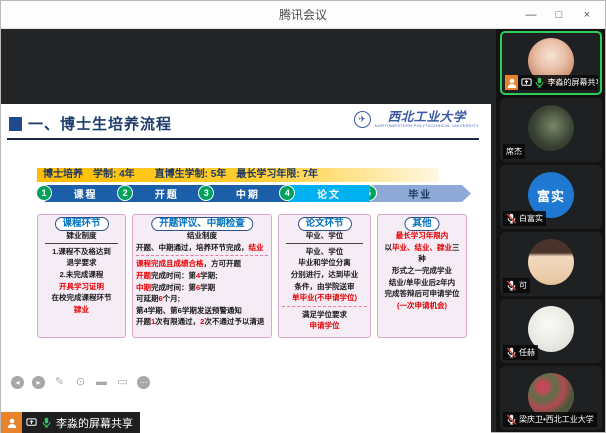  I want to click on participant-name-badge: 任赫, so click(520, 352).